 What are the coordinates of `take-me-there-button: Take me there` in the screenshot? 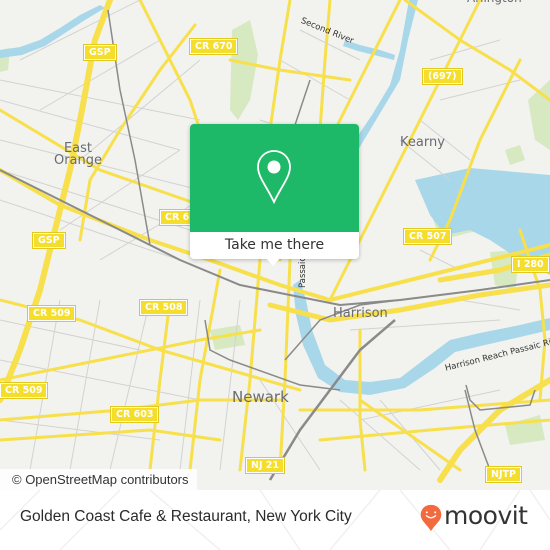 It's located at (274, 245).